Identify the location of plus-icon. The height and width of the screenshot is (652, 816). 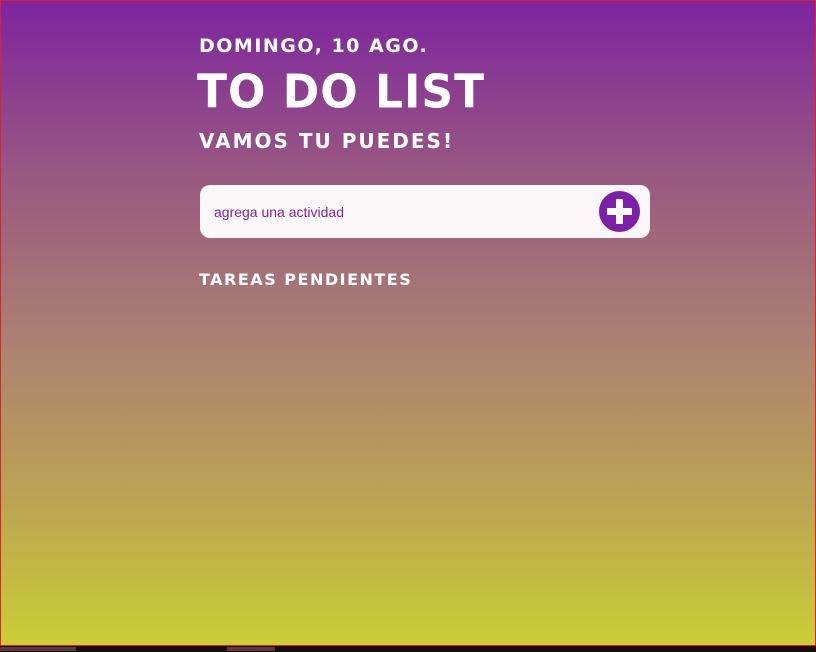
(619, 211).